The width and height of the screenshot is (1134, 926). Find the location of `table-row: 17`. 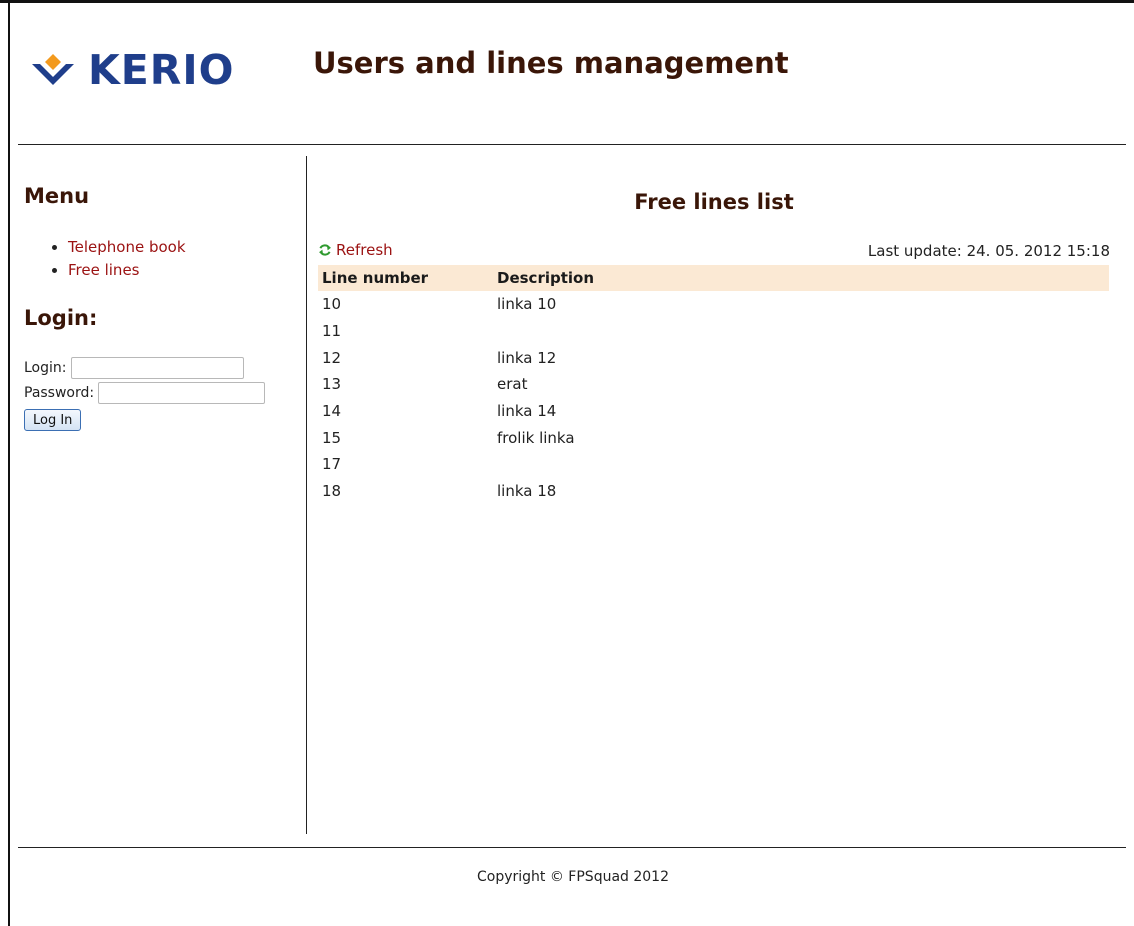

table-row: 17 is located at coordinates (713, 464).